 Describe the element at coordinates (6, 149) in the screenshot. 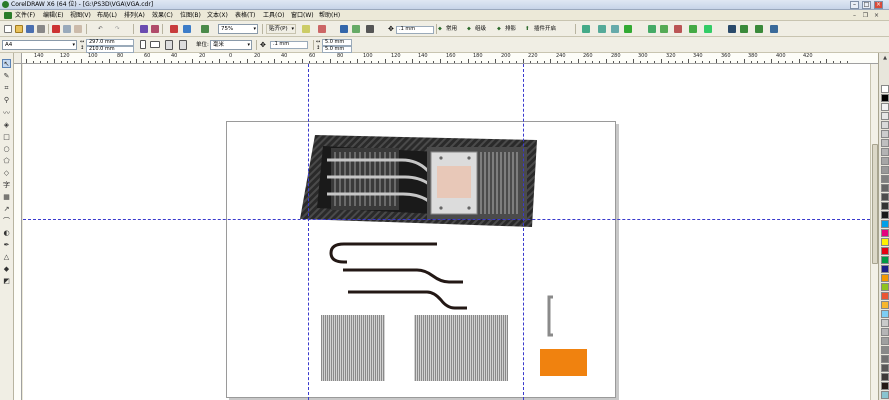

I see `ellipse-tool-icon: ○` at that location.